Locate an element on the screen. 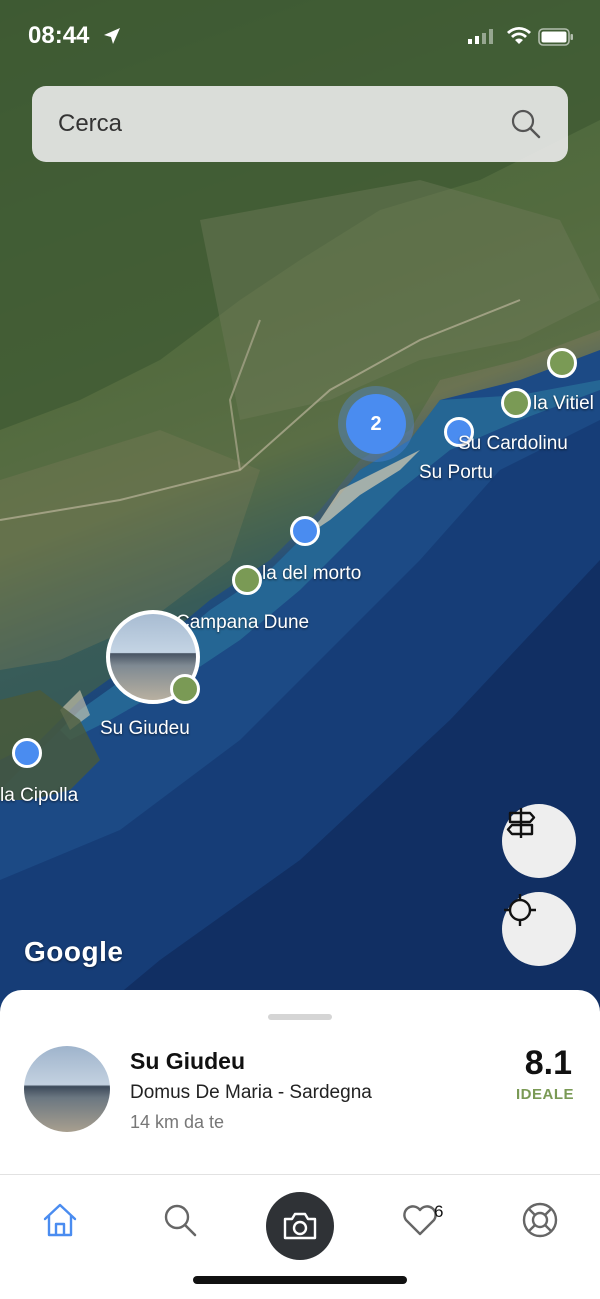 The image size is (600, 1299). place-location: Domus De Maria - Sardegna is located at coordinates (251, 1092).